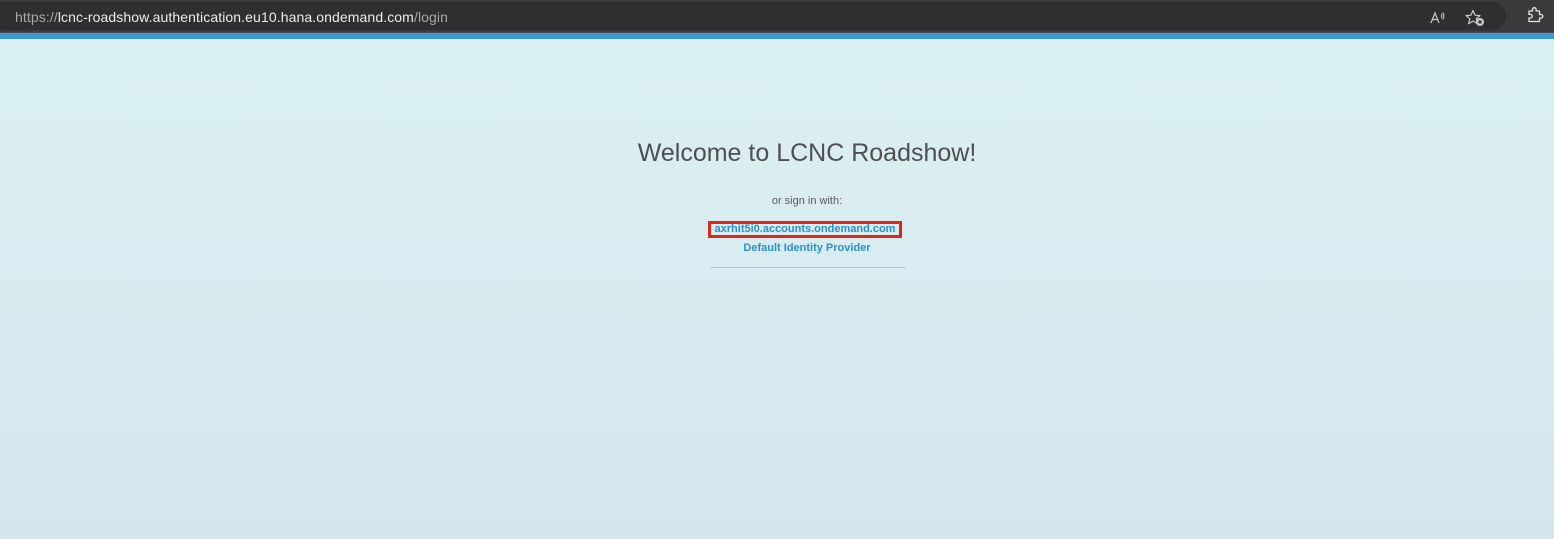  I want to click on idp-link-accounts-ondemand: axrhit5i0.accounts.ondemand.com, so click(805, 229).